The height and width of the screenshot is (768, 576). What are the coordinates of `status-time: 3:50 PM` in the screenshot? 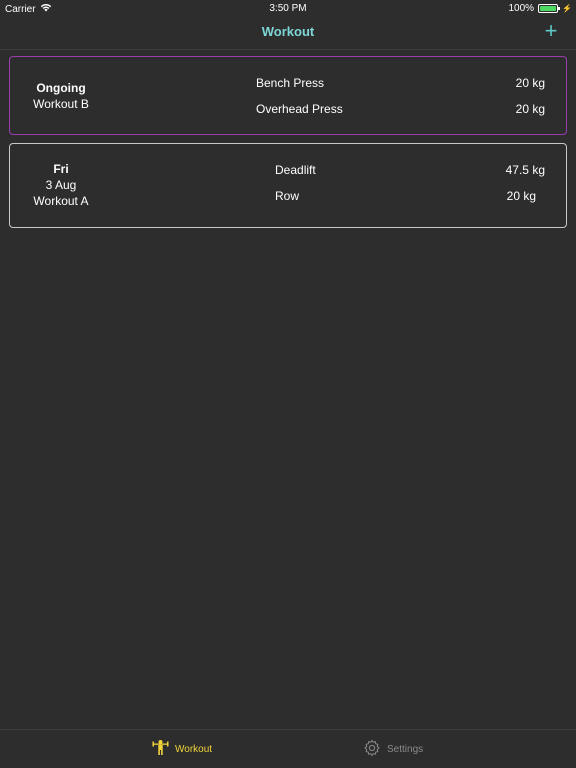 It's located at (288, 8).